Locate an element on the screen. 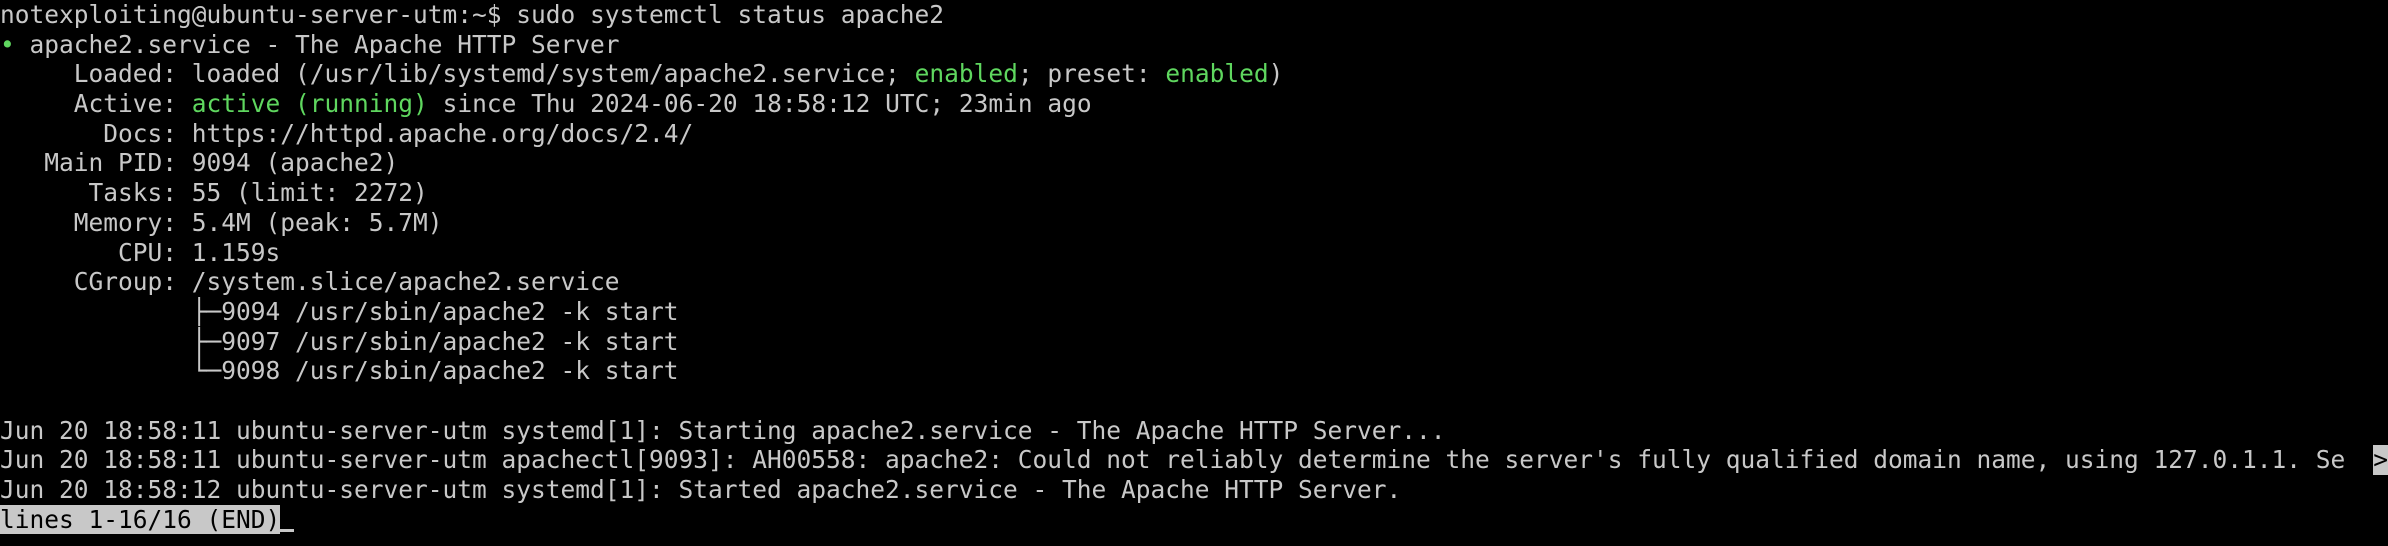  tasks-line: Tasks: 55 (limit: 2272) is located at coordinates (1194, 193).